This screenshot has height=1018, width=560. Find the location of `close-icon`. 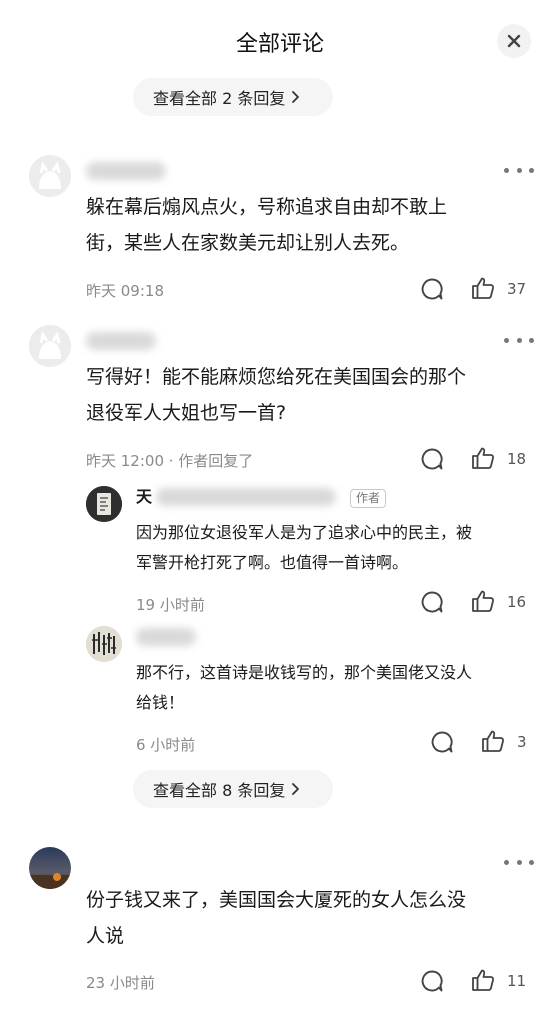

close-icon is located at coordinates (514, 41).